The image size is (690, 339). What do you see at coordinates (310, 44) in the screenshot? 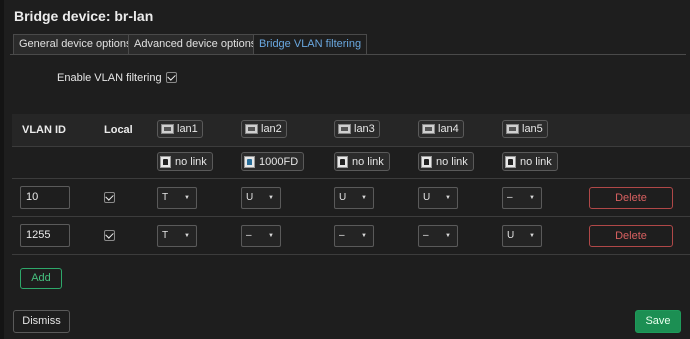
I see `tab-bridge-vlan-filtering: Bridge VLAN filtering` at bounding box center [310, 44].